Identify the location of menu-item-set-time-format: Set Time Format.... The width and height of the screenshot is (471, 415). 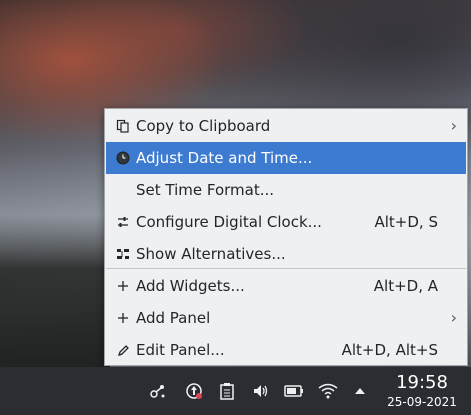
(286, 190).